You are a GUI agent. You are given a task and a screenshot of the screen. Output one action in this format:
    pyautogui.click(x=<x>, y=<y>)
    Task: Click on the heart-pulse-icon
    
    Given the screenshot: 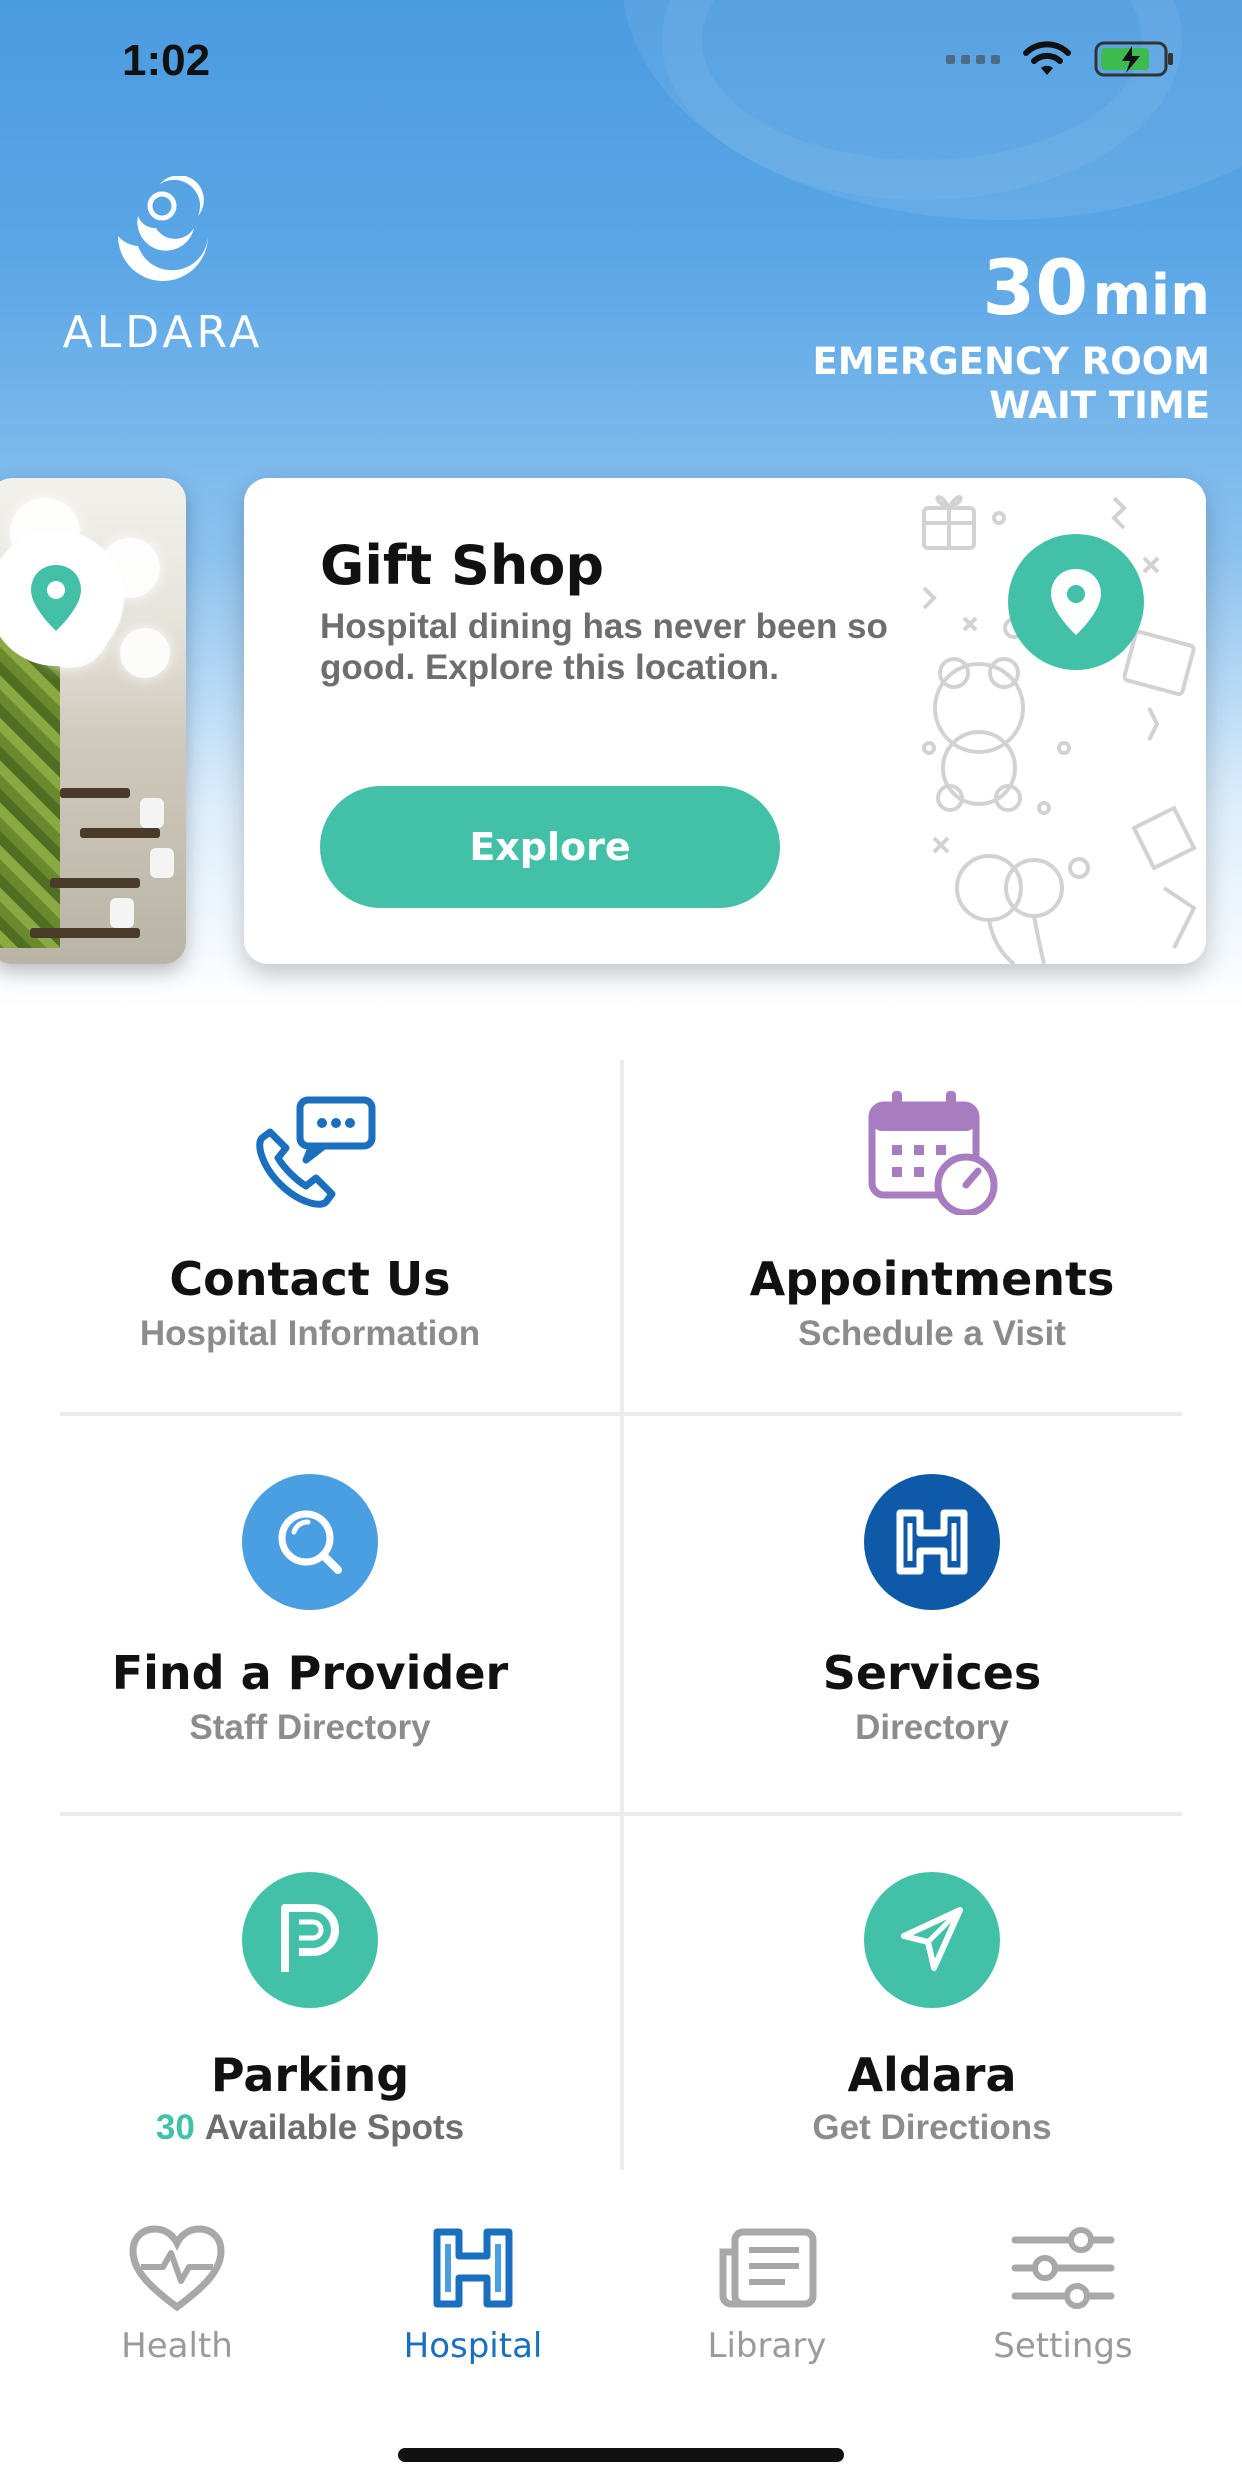 What is the action you would take?
    pyautogui.click(x=177, y=2268)
    